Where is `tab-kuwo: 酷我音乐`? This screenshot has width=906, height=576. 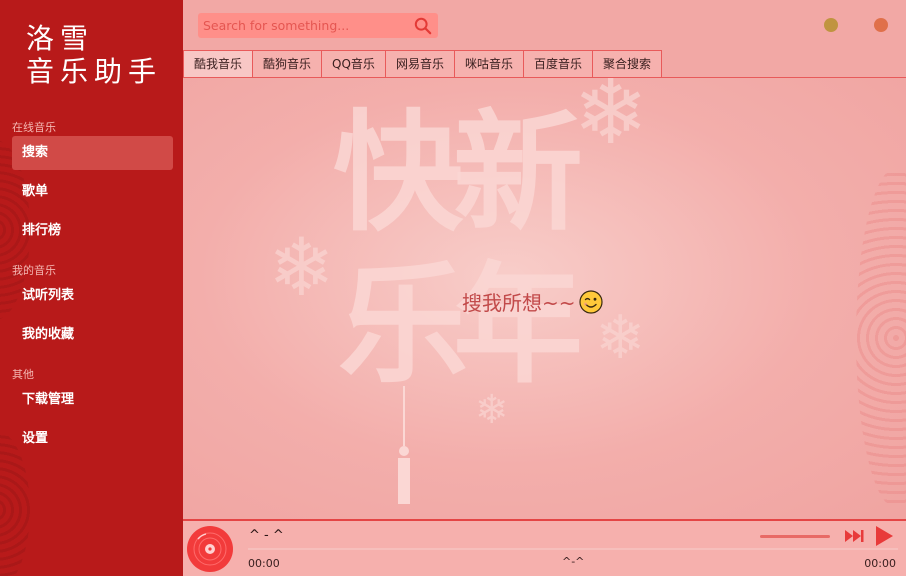
tab-kuwo: 酷我音乐 is located at coordinates (218, 64).